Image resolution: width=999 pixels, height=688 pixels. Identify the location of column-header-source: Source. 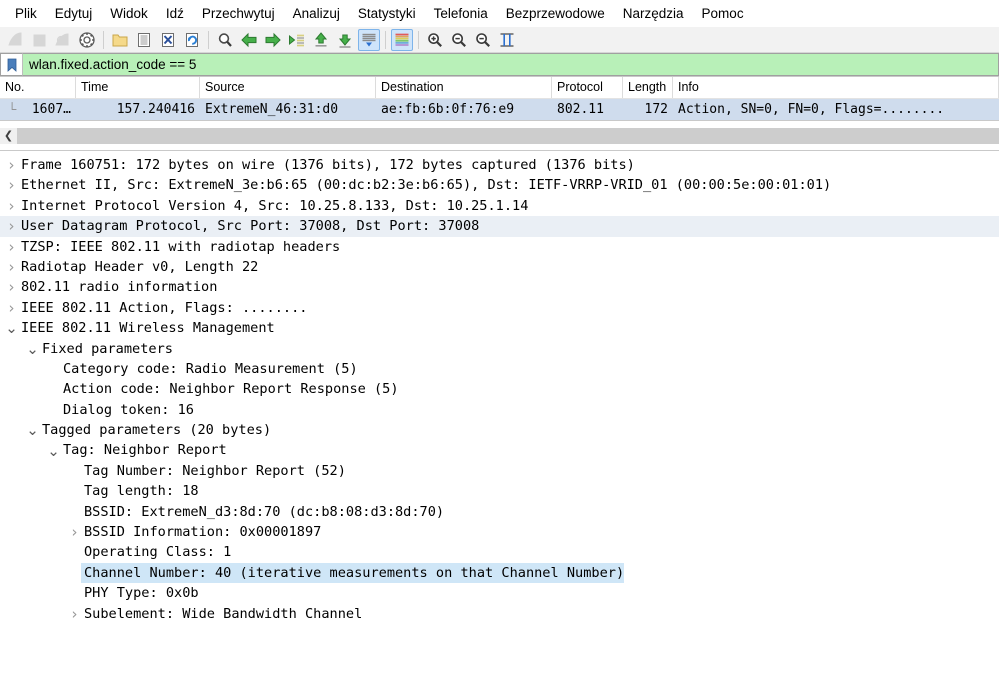
(288, 87).